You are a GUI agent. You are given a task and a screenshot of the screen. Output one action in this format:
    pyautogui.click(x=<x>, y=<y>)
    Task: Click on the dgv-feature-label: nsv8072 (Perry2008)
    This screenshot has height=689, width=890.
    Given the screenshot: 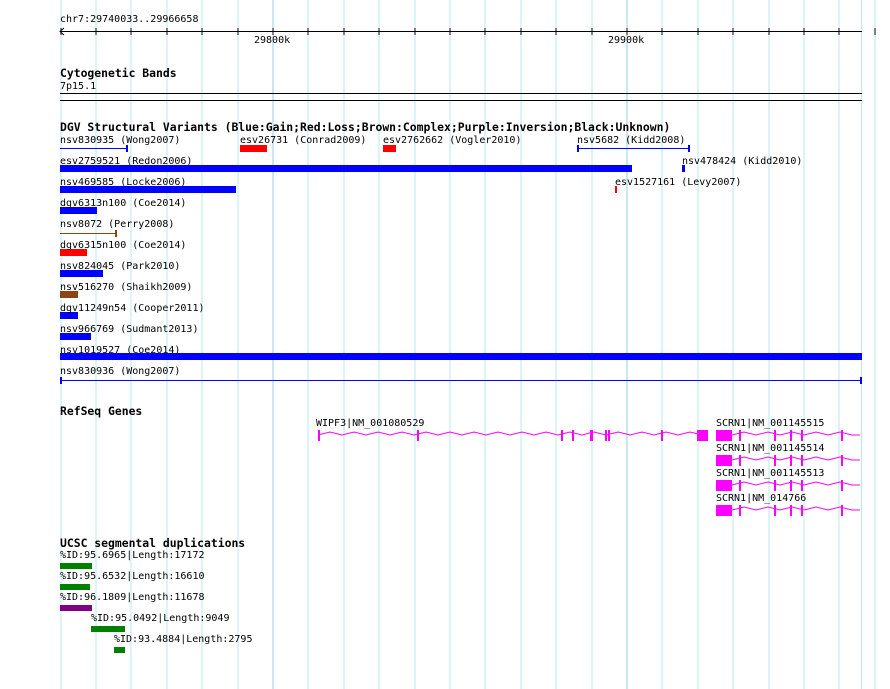 What is the action you would take?
    pyautogui.click(x=117, y=225)
    